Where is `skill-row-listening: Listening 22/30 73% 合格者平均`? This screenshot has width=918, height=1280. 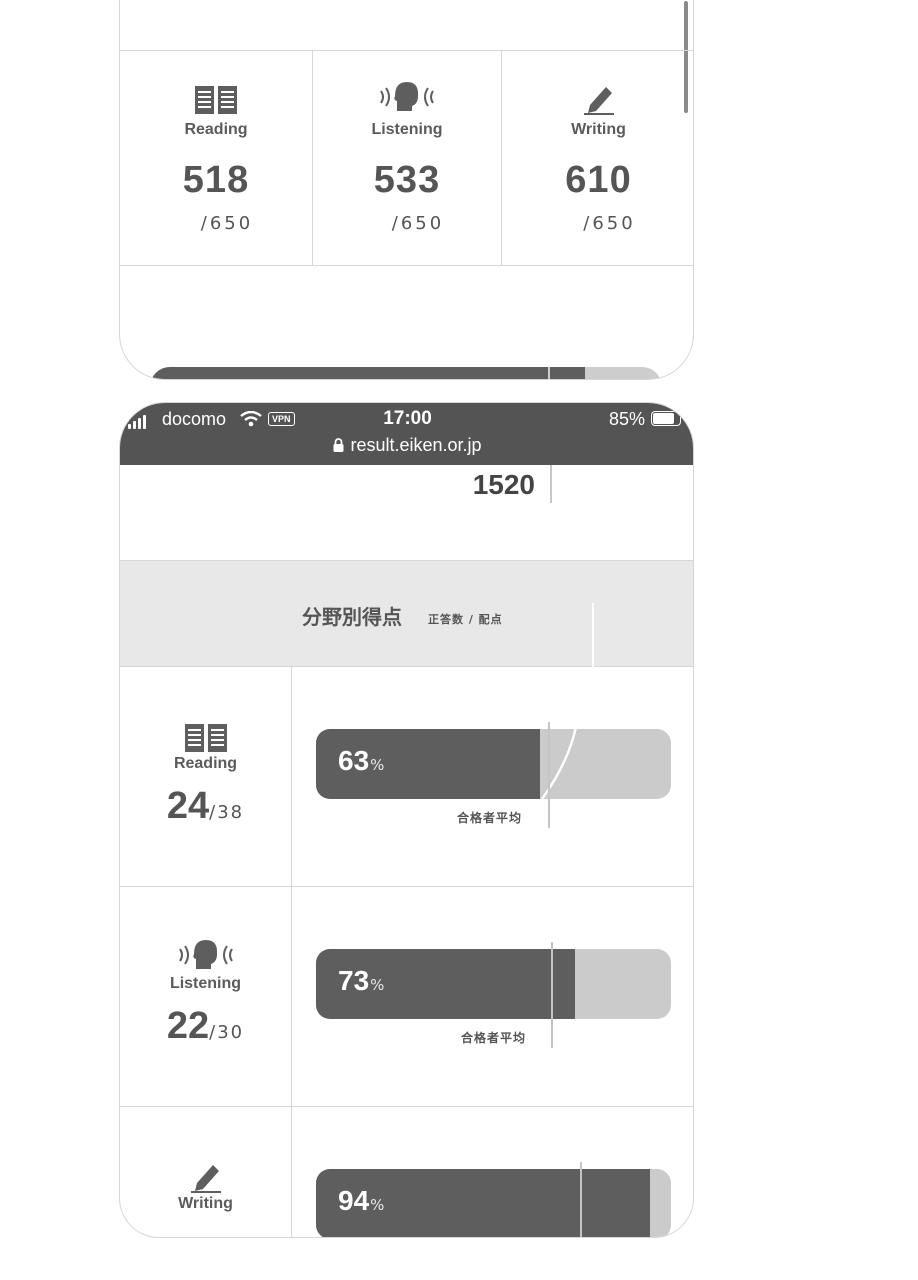
skill-row-listening: Listening 22/30 73% 合格者平均 is located at coordinates (406, 997).